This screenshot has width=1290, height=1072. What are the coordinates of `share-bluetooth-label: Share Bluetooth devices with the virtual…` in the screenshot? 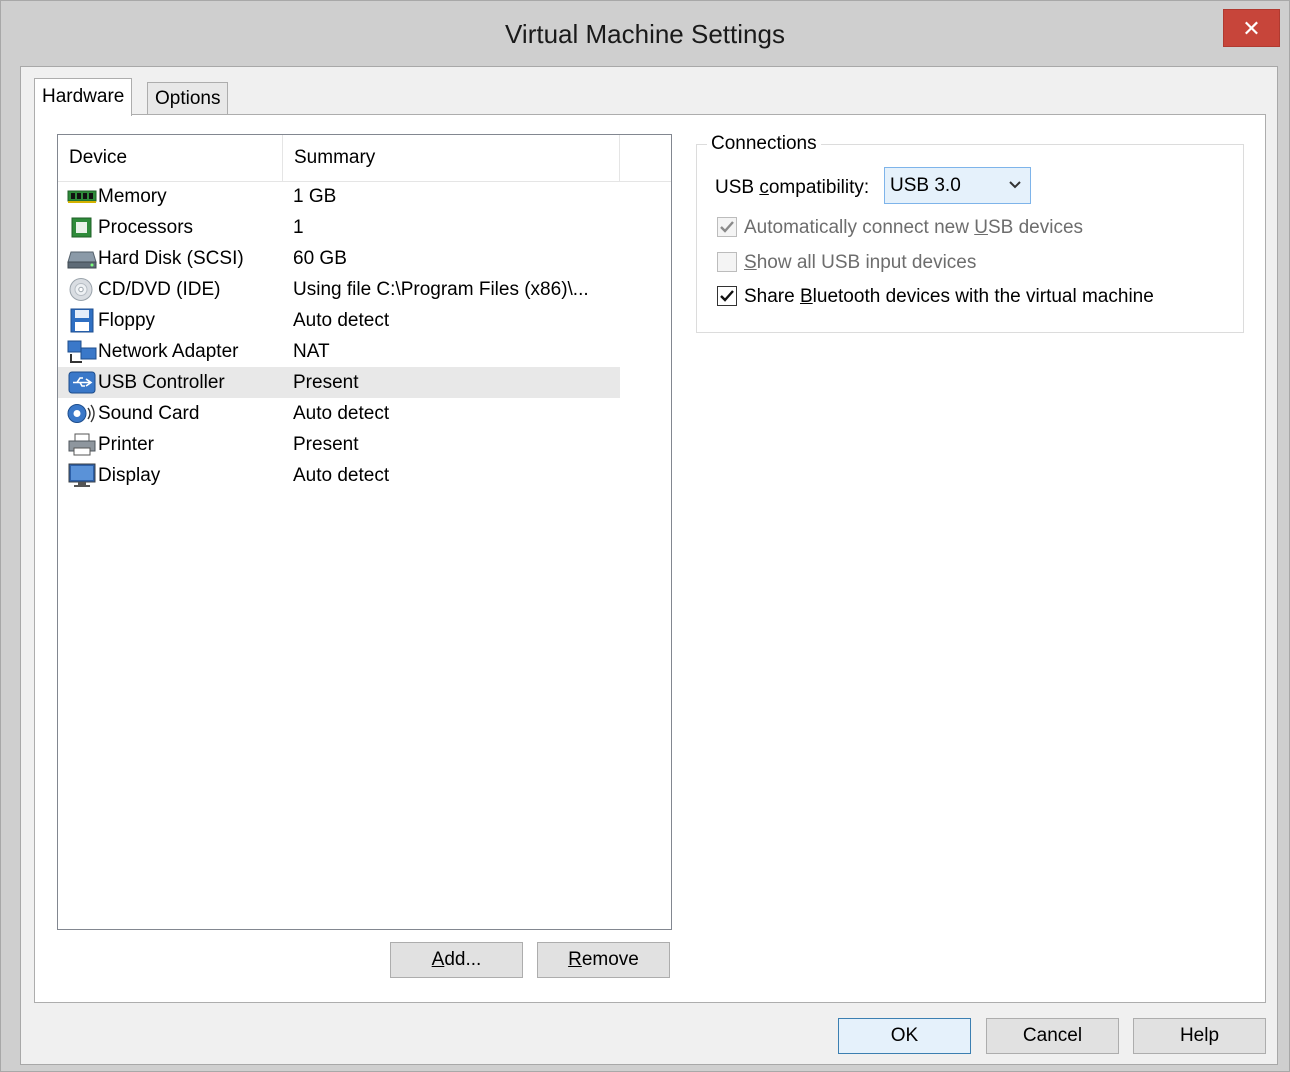 It's located at (949, 297).